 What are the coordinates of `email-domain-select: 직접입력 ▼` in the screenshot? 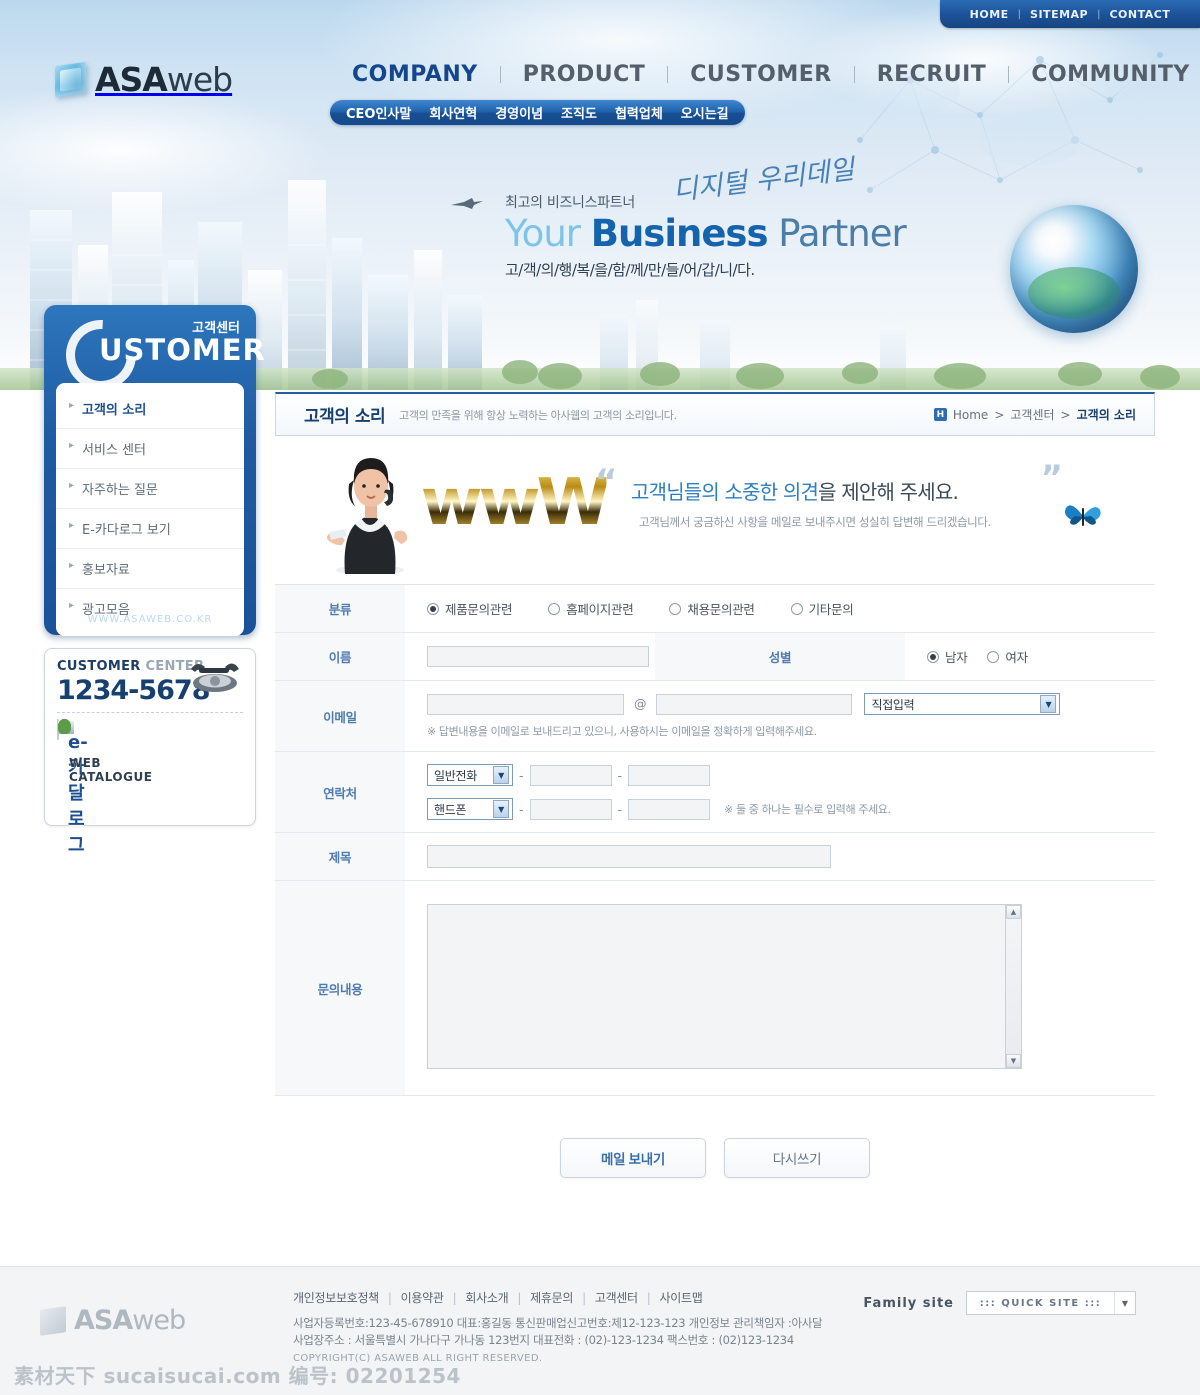 It's located at (962, 704).